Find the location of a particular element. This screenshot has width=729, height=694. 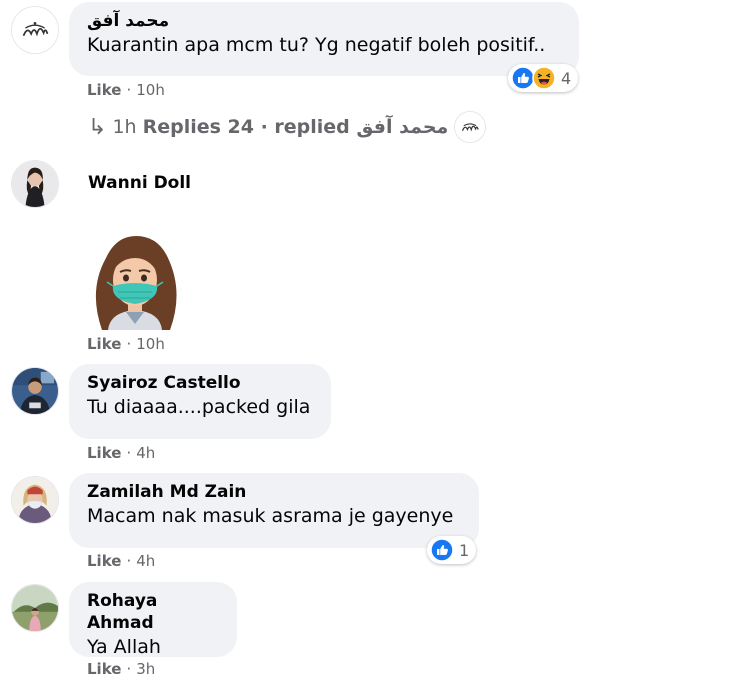

comment-text: Ya Allah is located at coordinates (124, 647).